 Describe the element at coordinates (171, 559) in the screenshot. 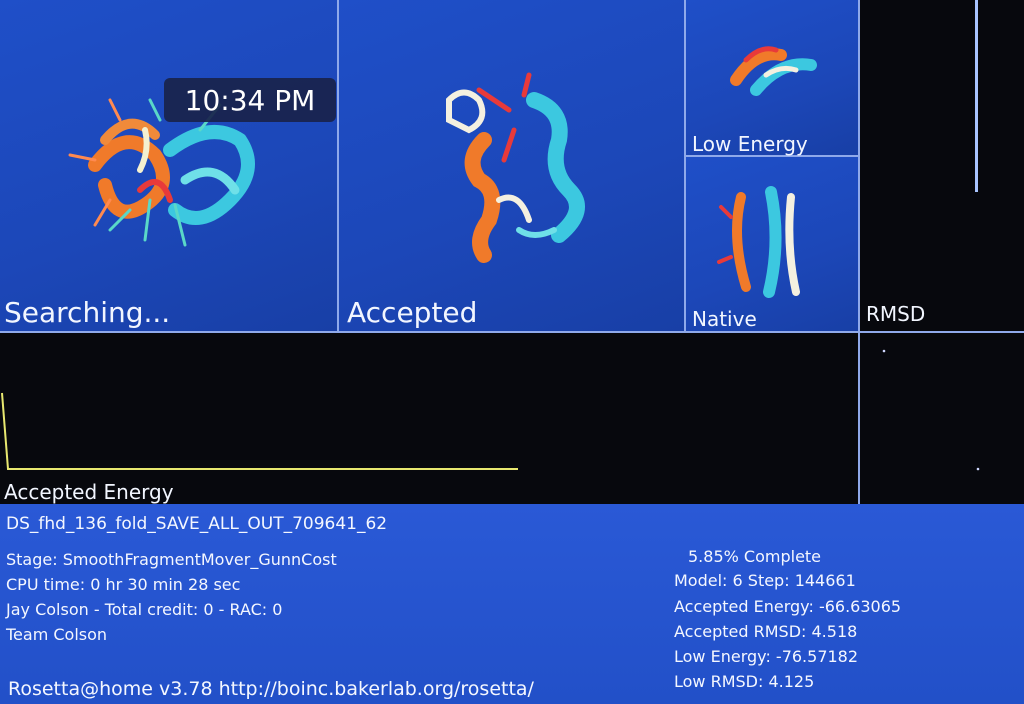

I see `stage-text: Stage: SmoothFragmentMover_GunnCost` at that location.